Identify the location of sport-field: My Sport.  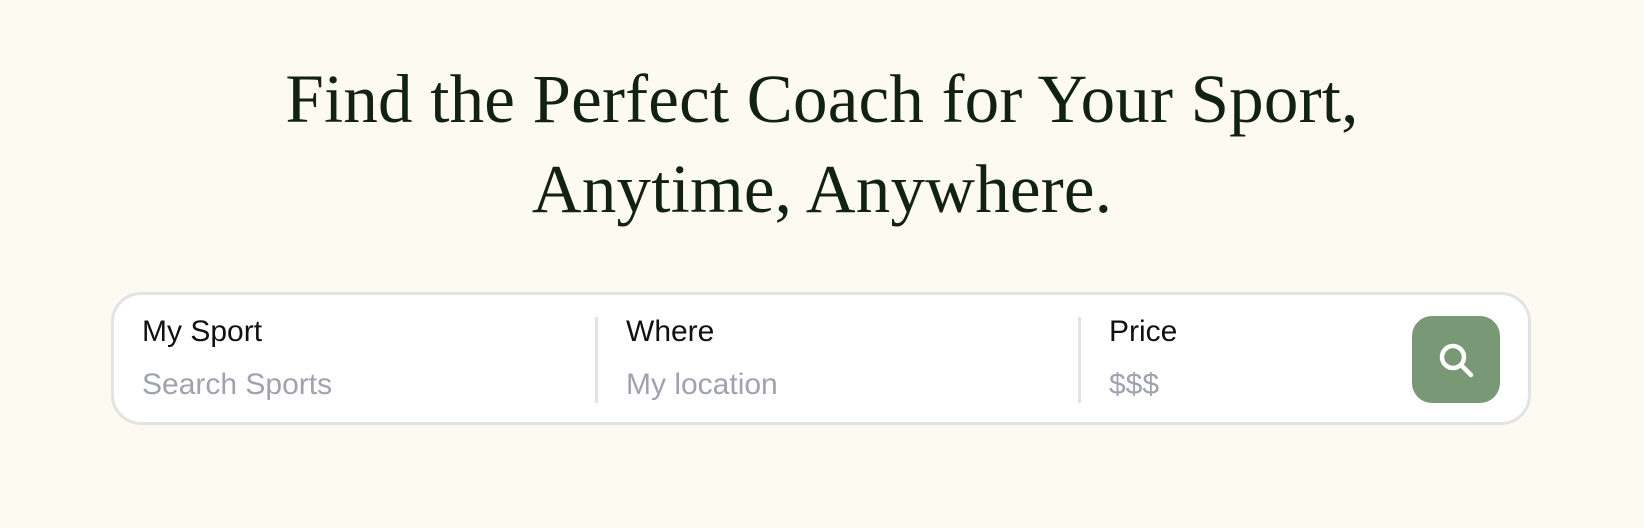
(357, 358).